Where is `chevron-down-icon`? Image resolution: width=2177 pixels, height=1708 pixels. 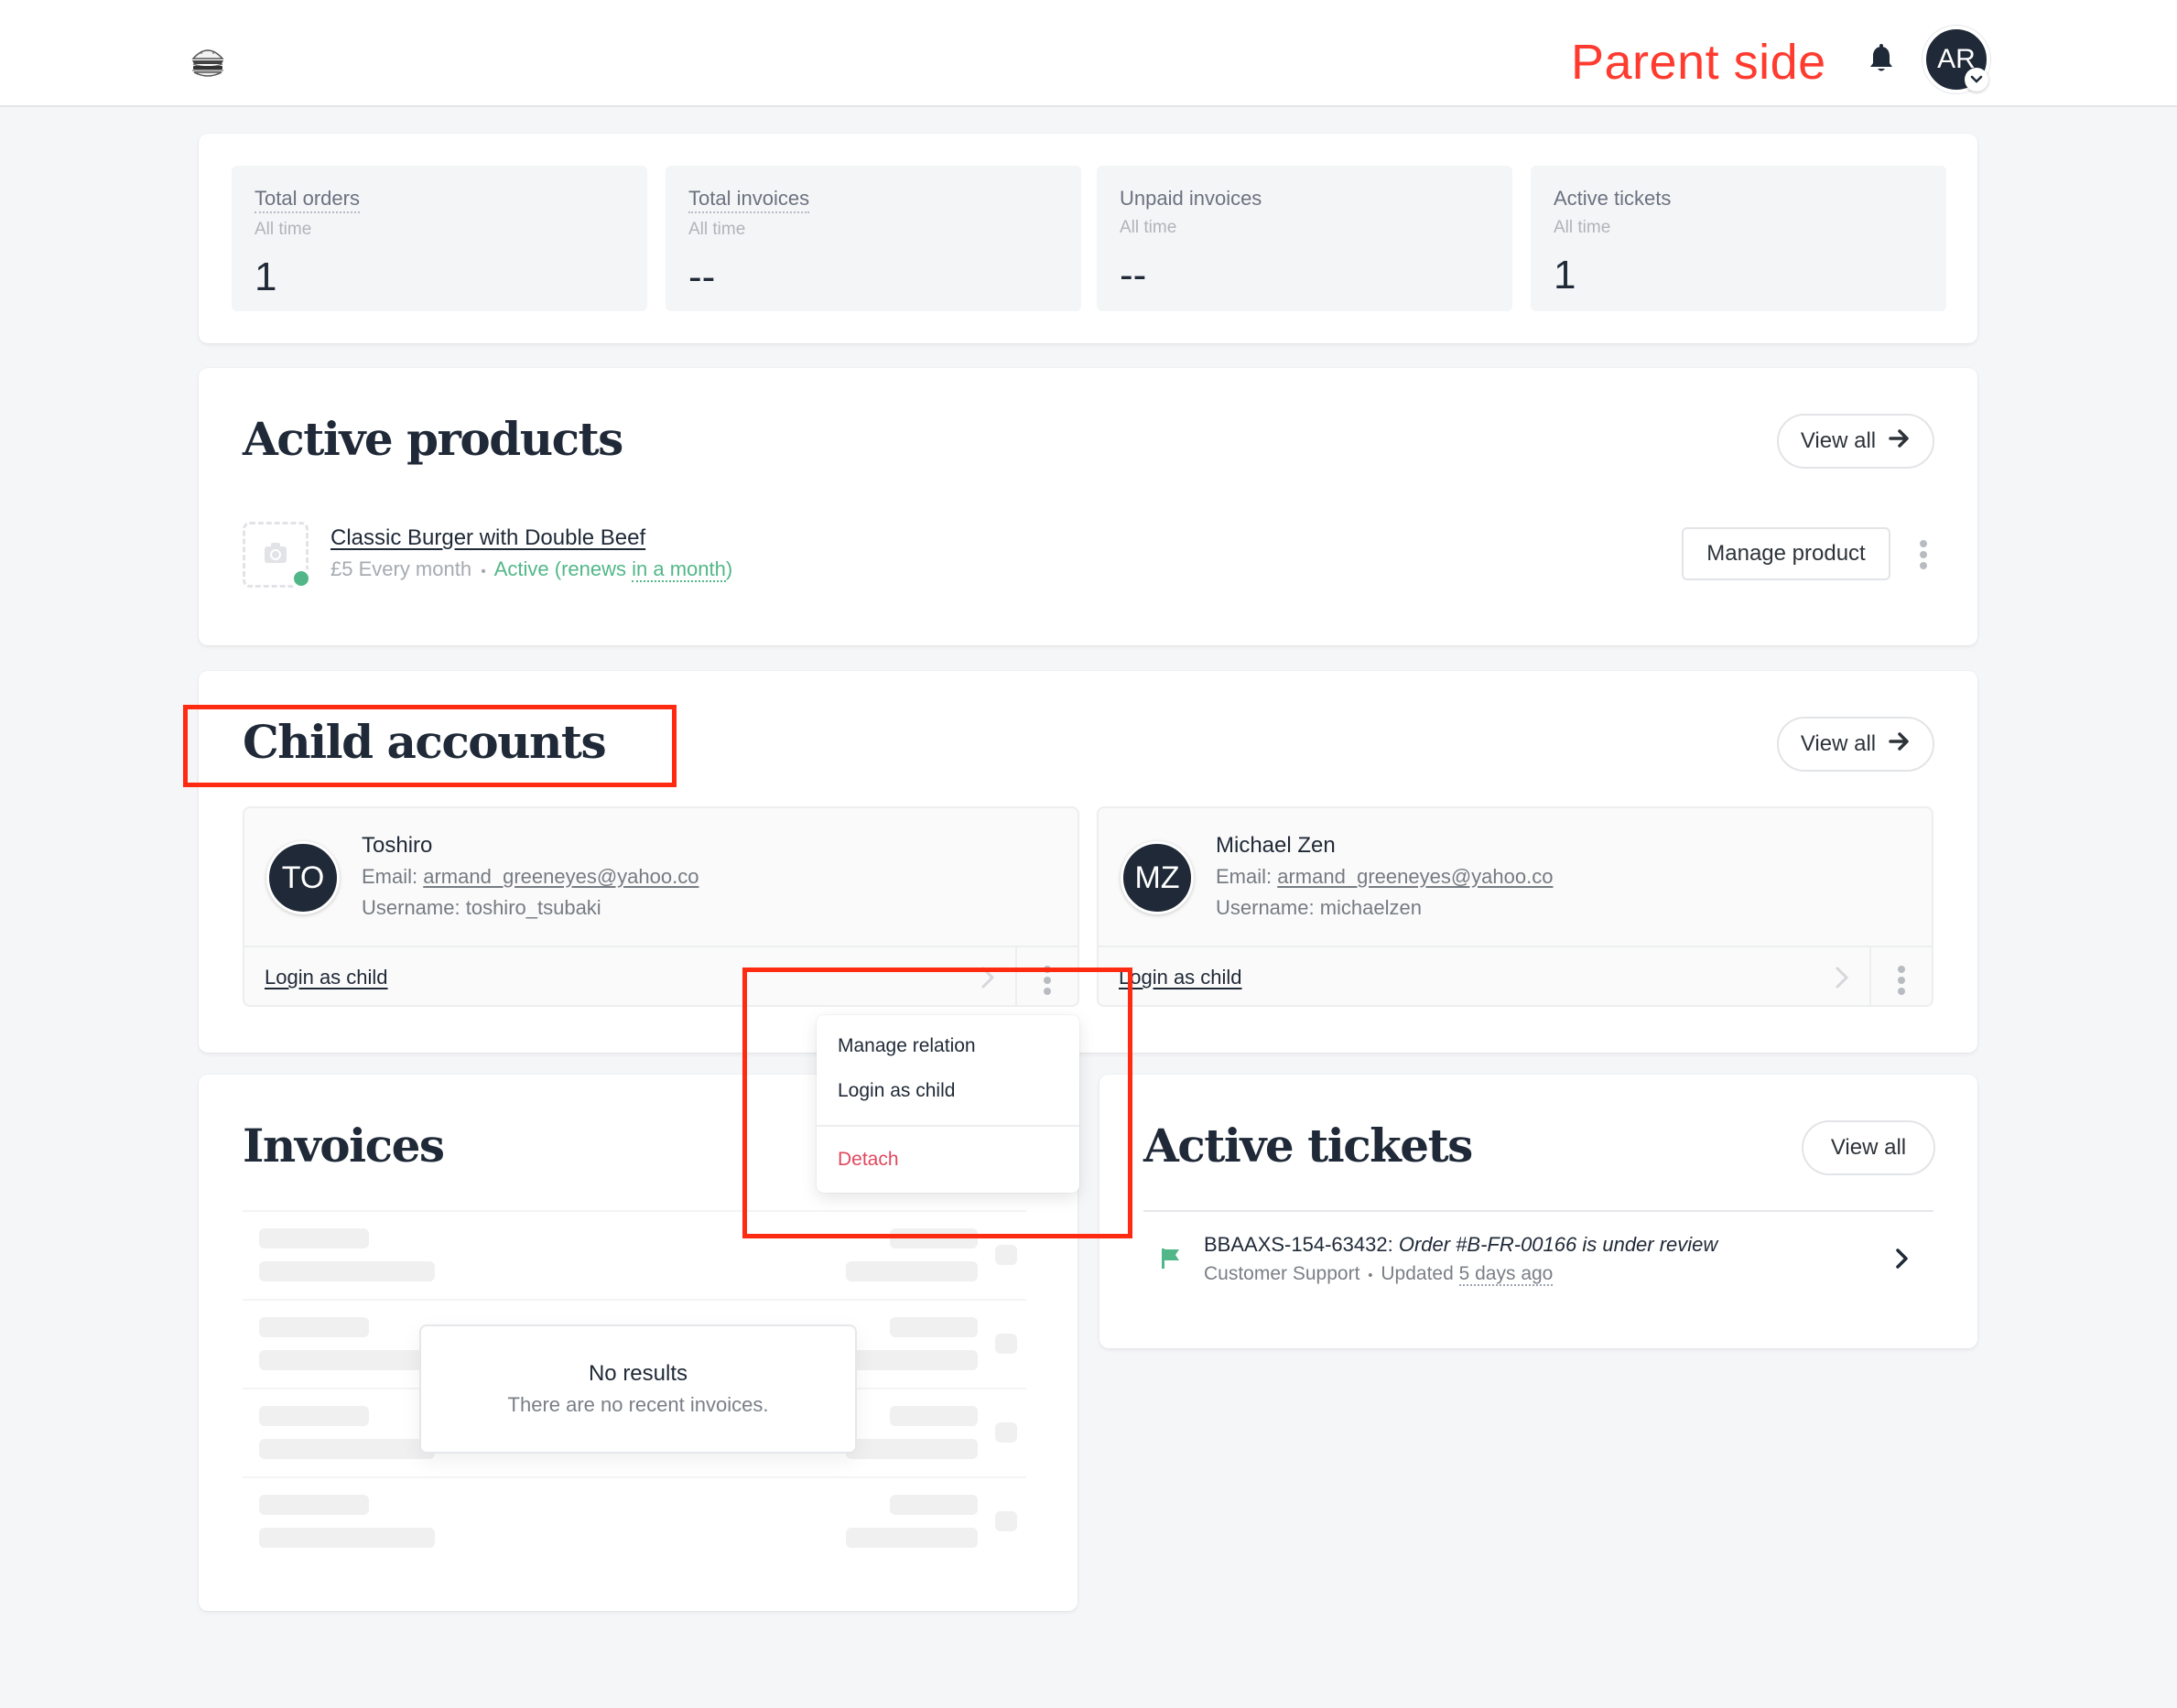 chevron-down-icon is located at coordinates (1977, 80).